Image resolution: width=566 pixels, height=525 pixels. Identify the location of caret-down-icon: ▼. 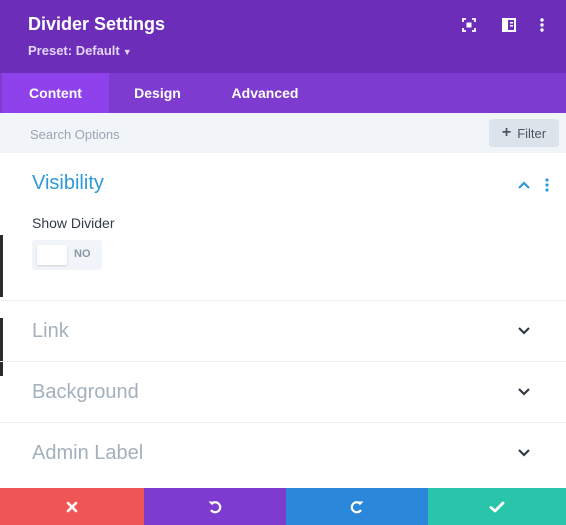
(127, 52).